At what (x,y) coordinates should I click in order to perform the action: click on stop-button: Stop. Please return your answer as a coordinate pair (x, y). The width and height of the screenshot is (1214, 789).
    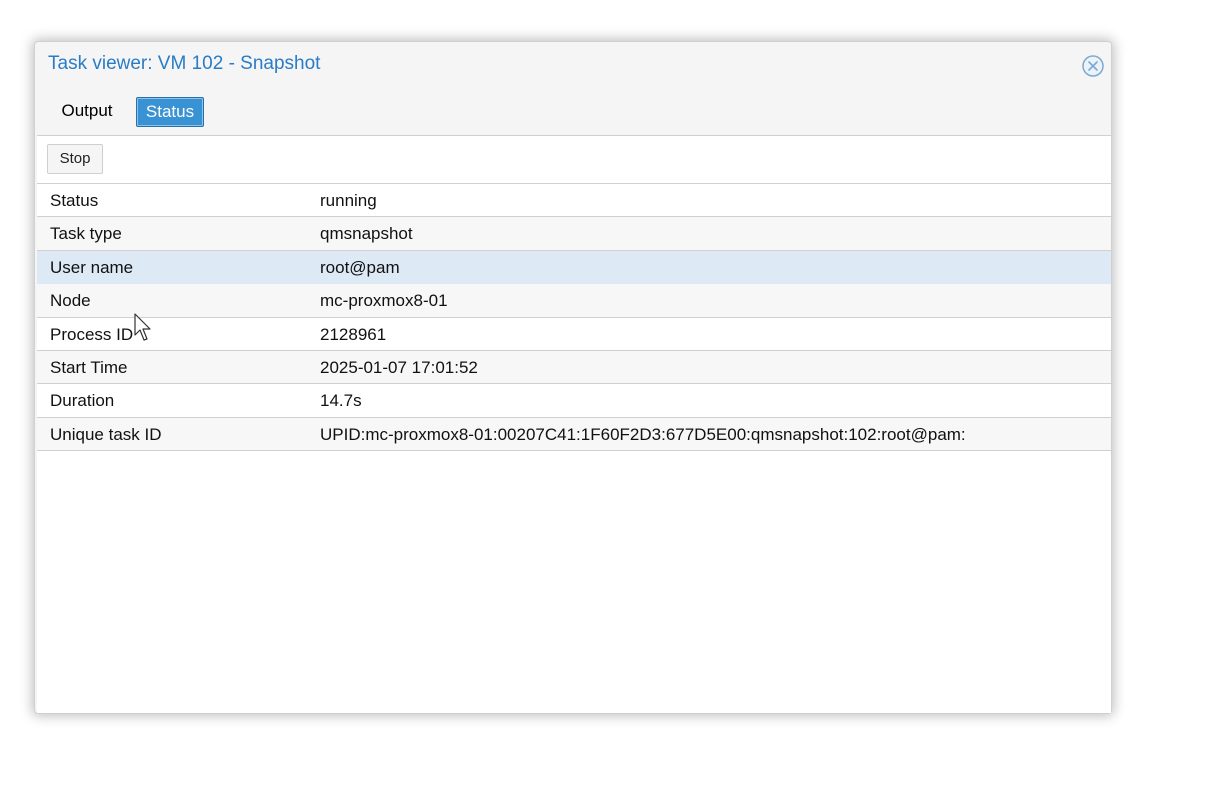
    Looking at the image, I should click on (75, 159).